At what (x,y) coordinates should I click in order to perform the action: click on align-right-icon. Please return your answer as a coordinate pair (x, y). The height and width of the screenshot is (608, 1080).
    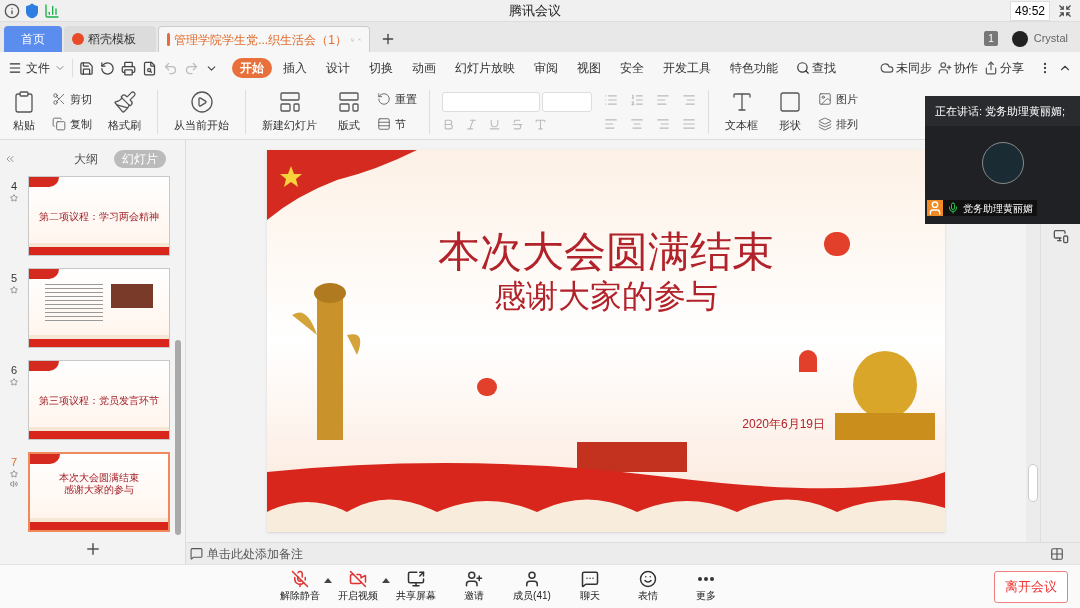
    Looking at the image, I should click on (663, 123).